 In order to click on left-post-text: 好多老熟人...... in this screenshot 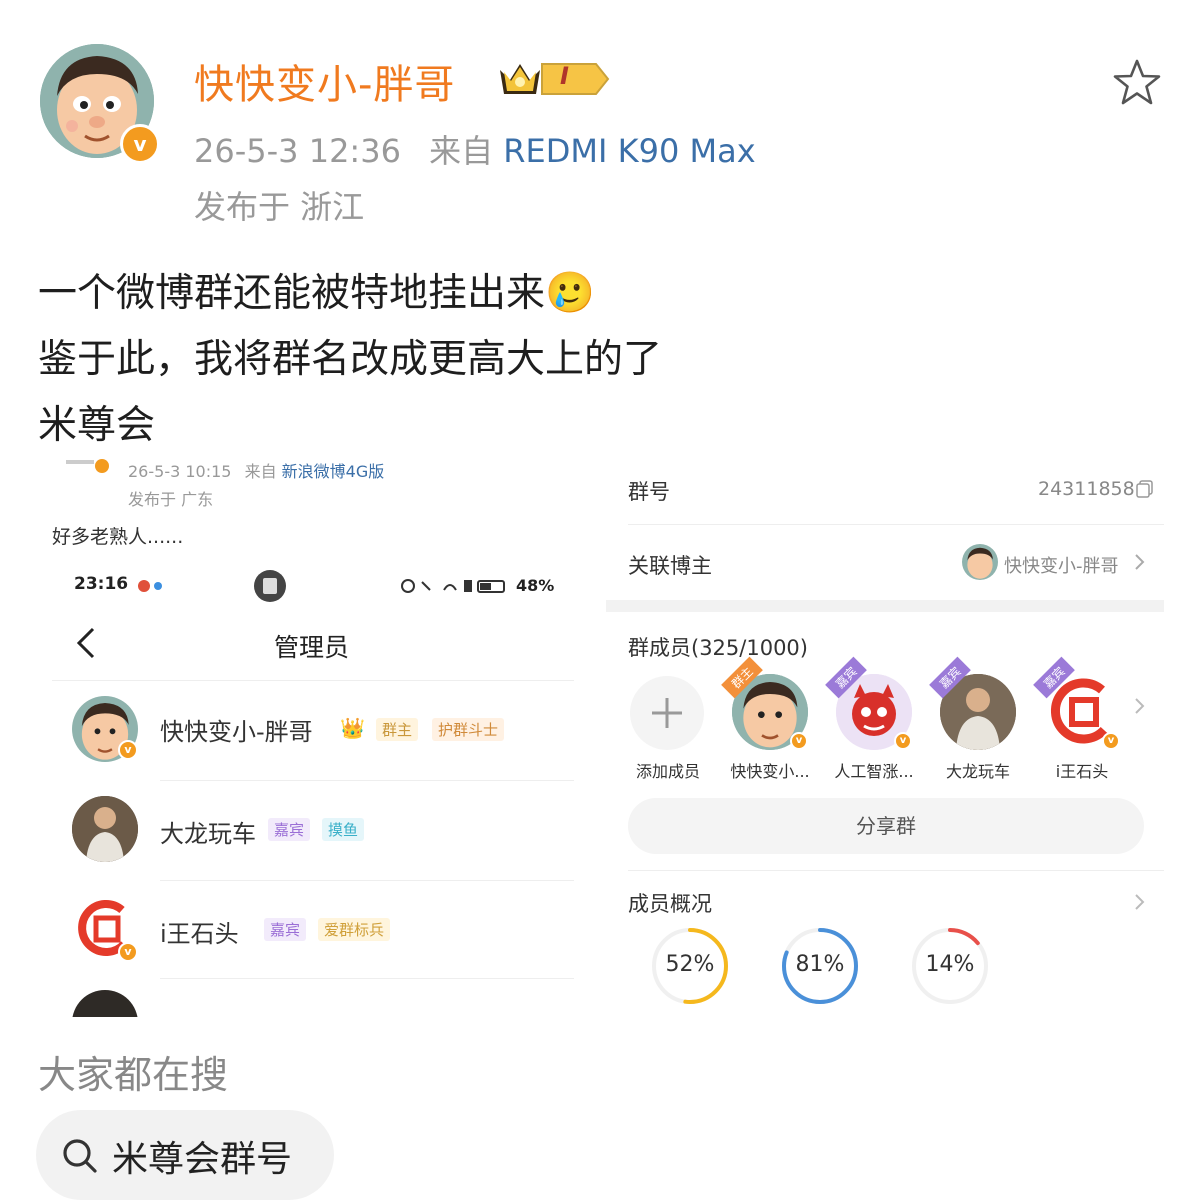, I will do `click(118, 537)`.